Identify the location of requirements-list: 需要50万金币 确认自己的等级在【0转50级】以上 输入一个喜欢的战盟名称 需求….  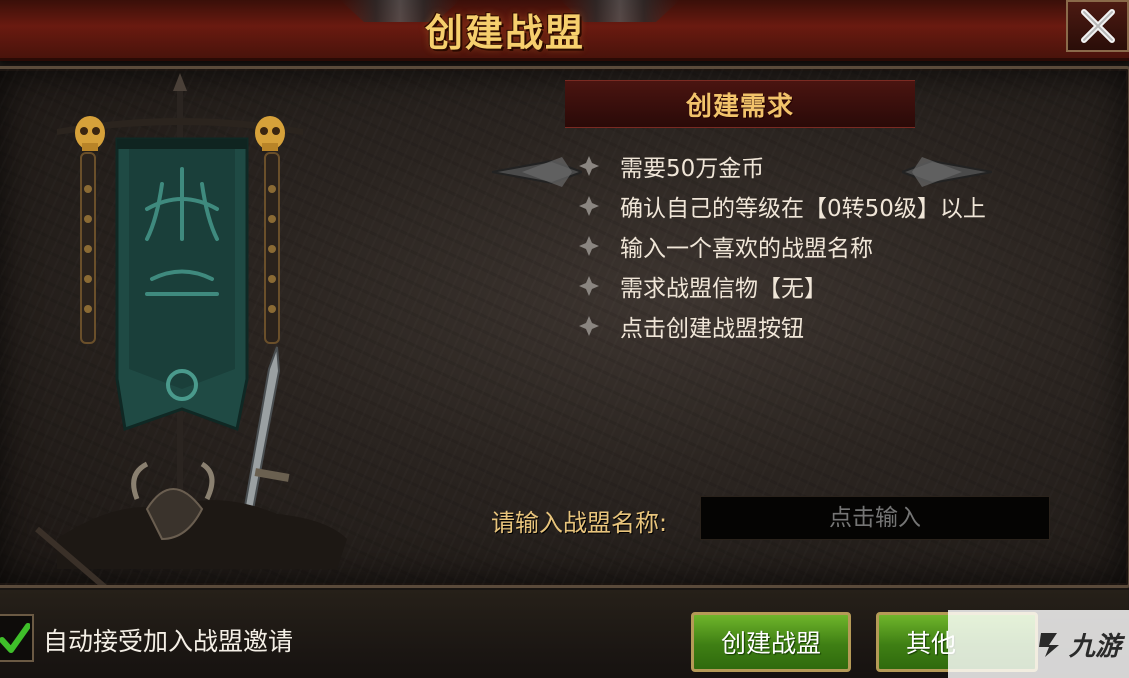
(782, 246).